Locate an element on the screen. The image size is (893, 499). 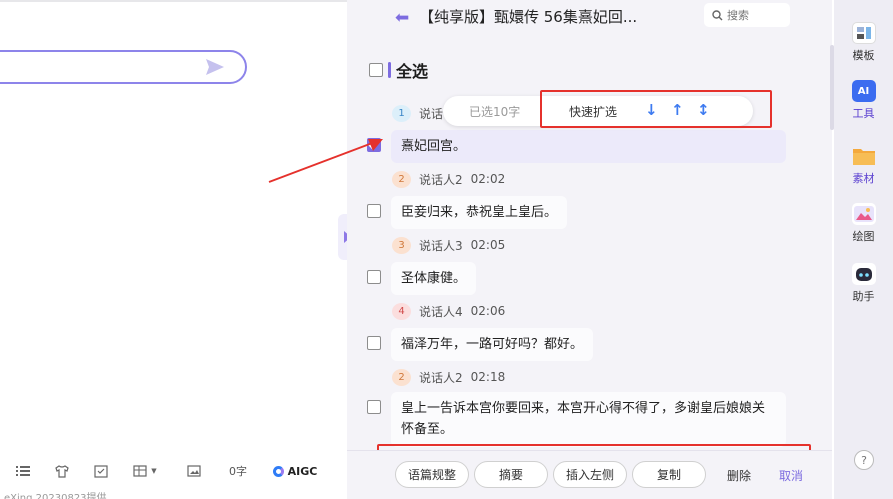
top-divider is located at coordinates (173, 1).